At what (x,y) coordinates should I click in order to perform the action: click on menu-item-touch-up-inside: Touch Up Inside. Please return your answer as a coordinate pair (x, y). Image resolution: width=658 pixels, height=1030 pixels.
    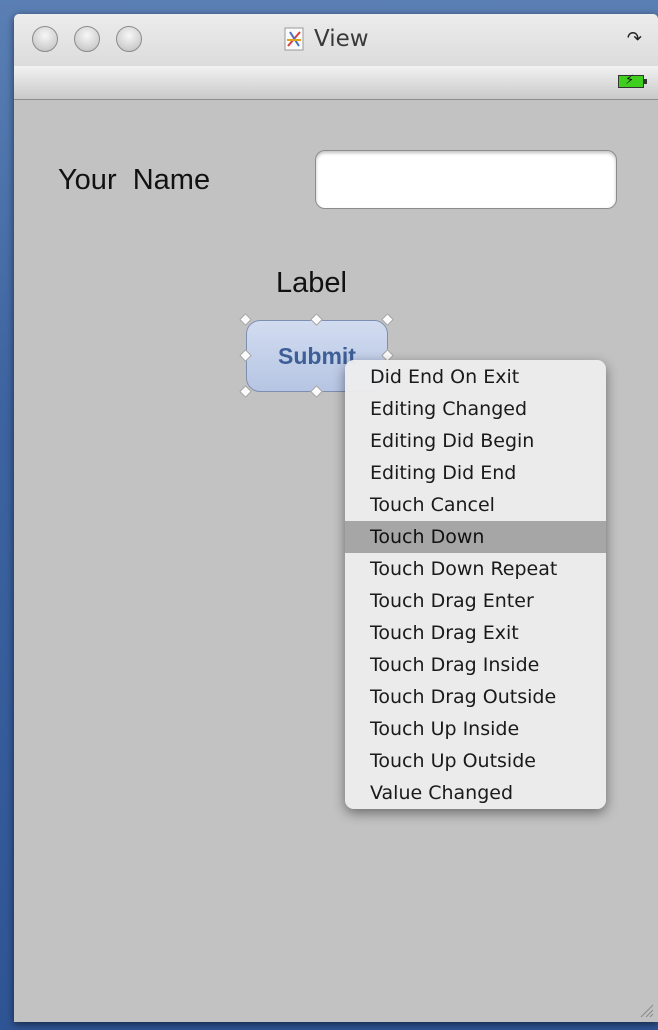
    Looking at the image, I should click on (475, 729).